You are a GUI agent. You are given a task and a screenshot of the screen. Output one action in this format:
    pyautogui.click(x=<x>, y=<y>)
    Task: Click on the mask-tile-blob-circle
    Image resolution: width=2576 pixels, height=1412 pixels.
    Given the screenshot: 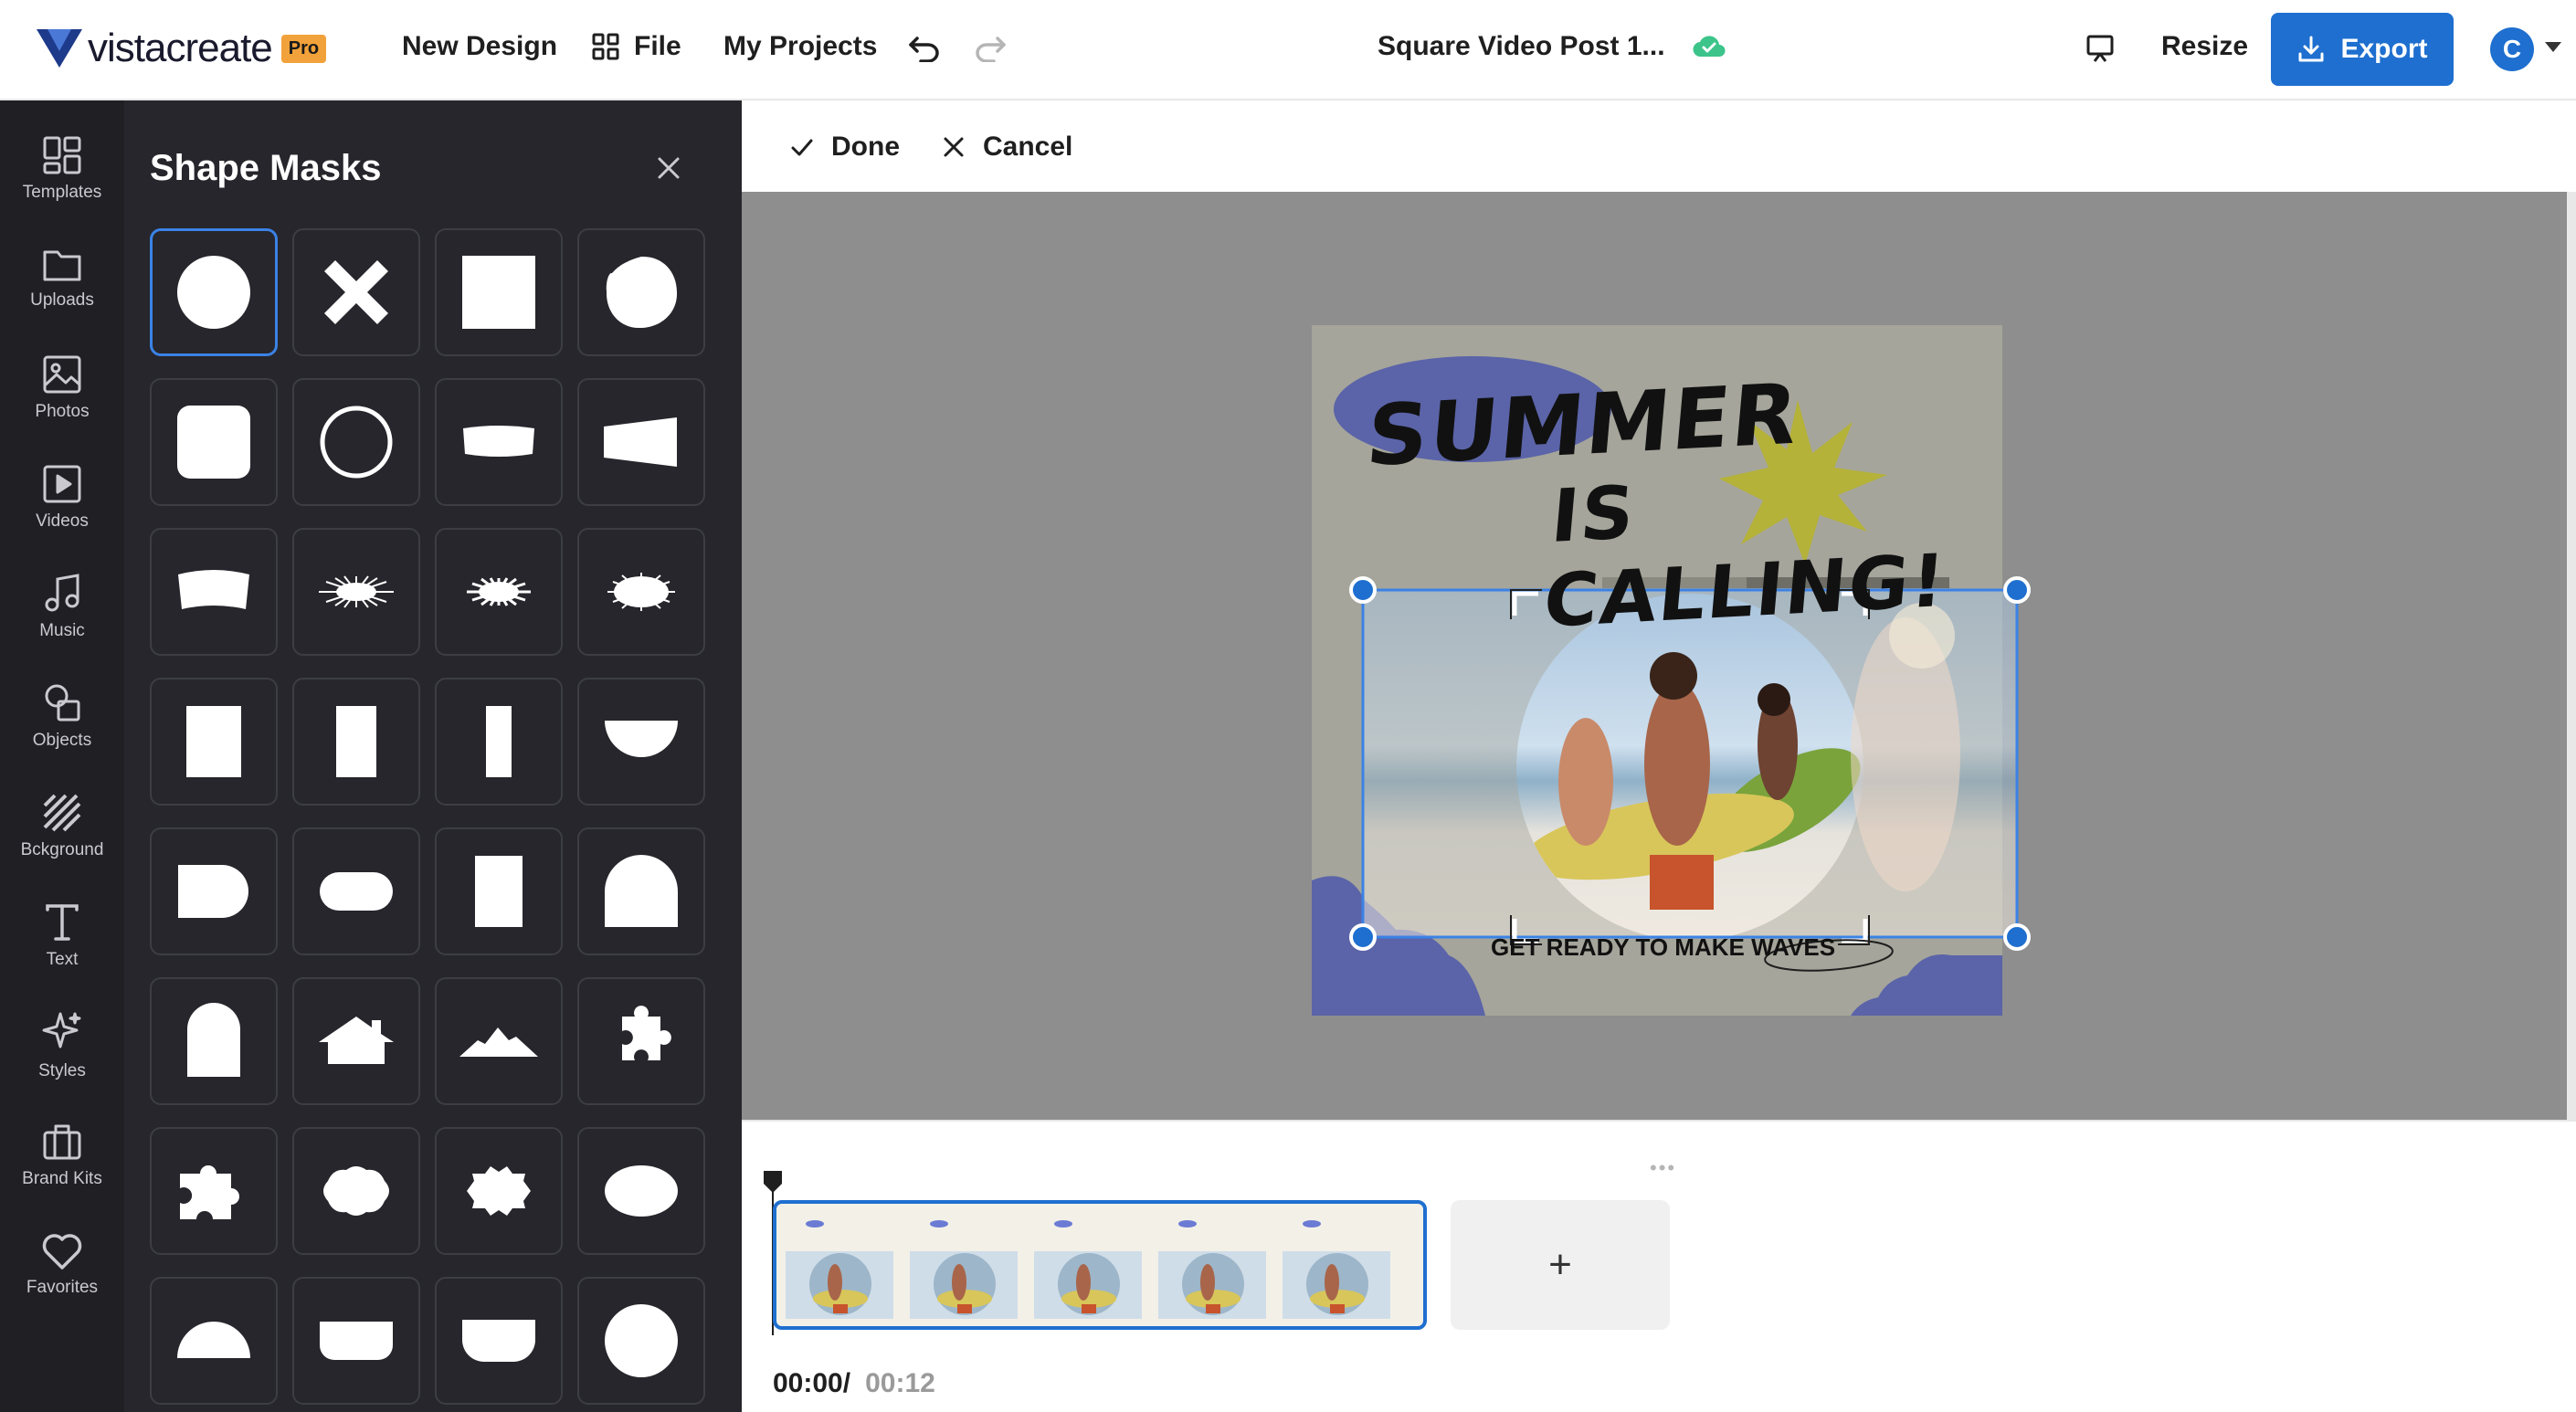 What is the action you would take?
    pyautogui.click(x=641, y=292)
    